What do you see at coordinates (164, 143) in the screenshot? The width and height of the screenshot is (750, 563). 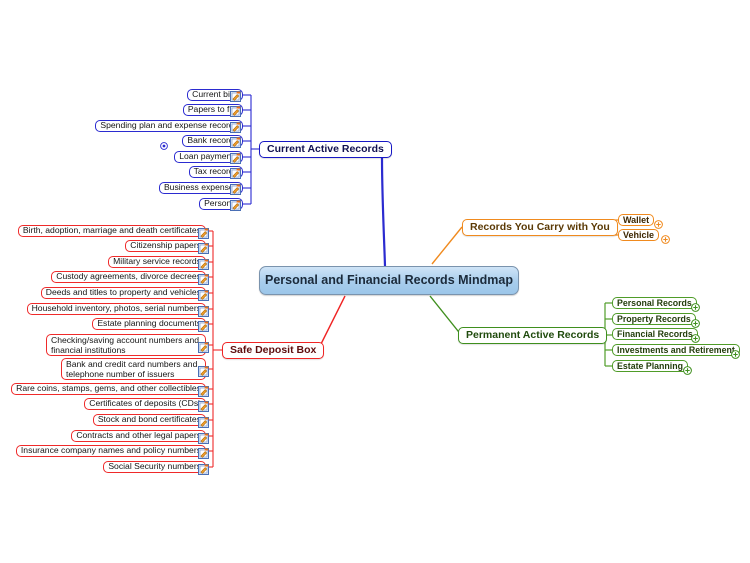 I see `collapse-toggle-icon` at bounding box center [164, 143].